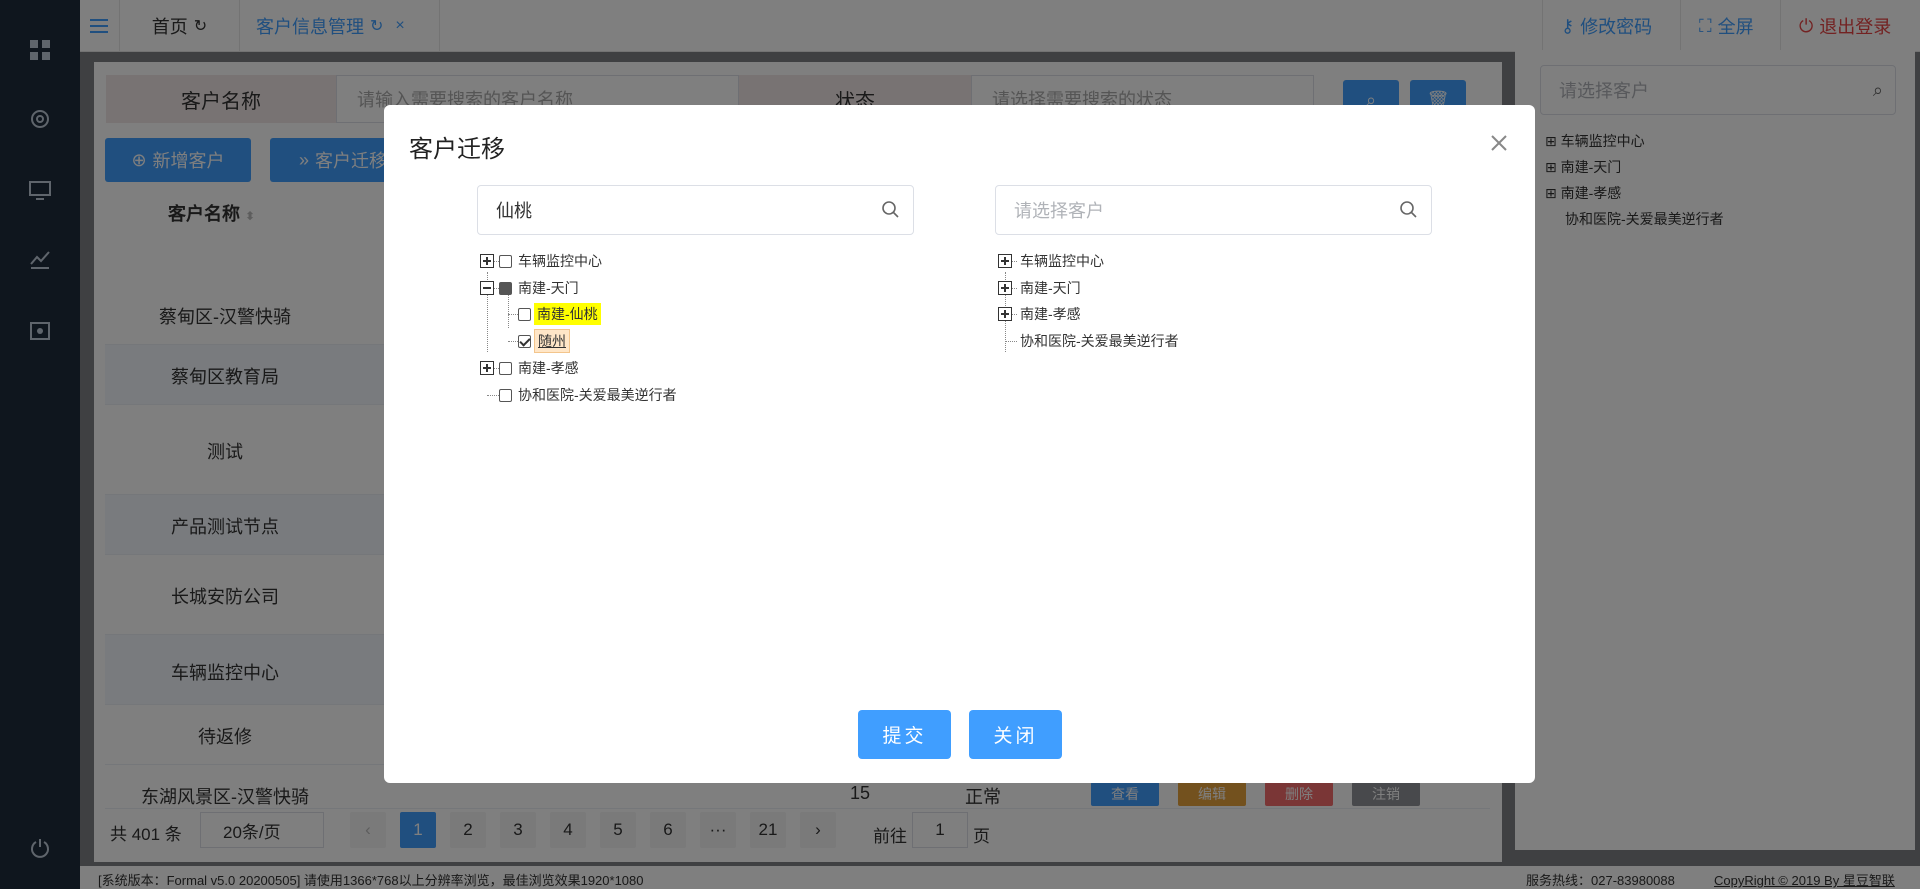  What do you see at coordinates (904, 734) in the screenshot?
I see `submit-button: 提交` at bounding box center [904, 734].